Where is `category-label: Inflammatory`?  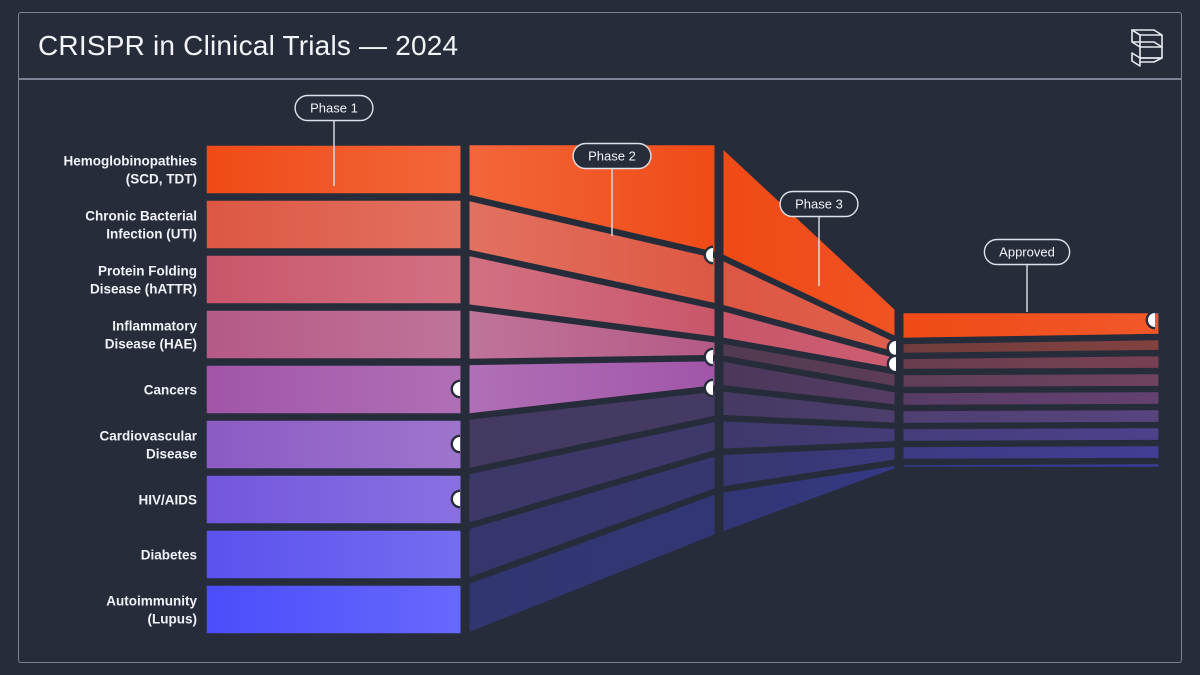
category-label: Inflammatory is located at coordinates (154, 326).